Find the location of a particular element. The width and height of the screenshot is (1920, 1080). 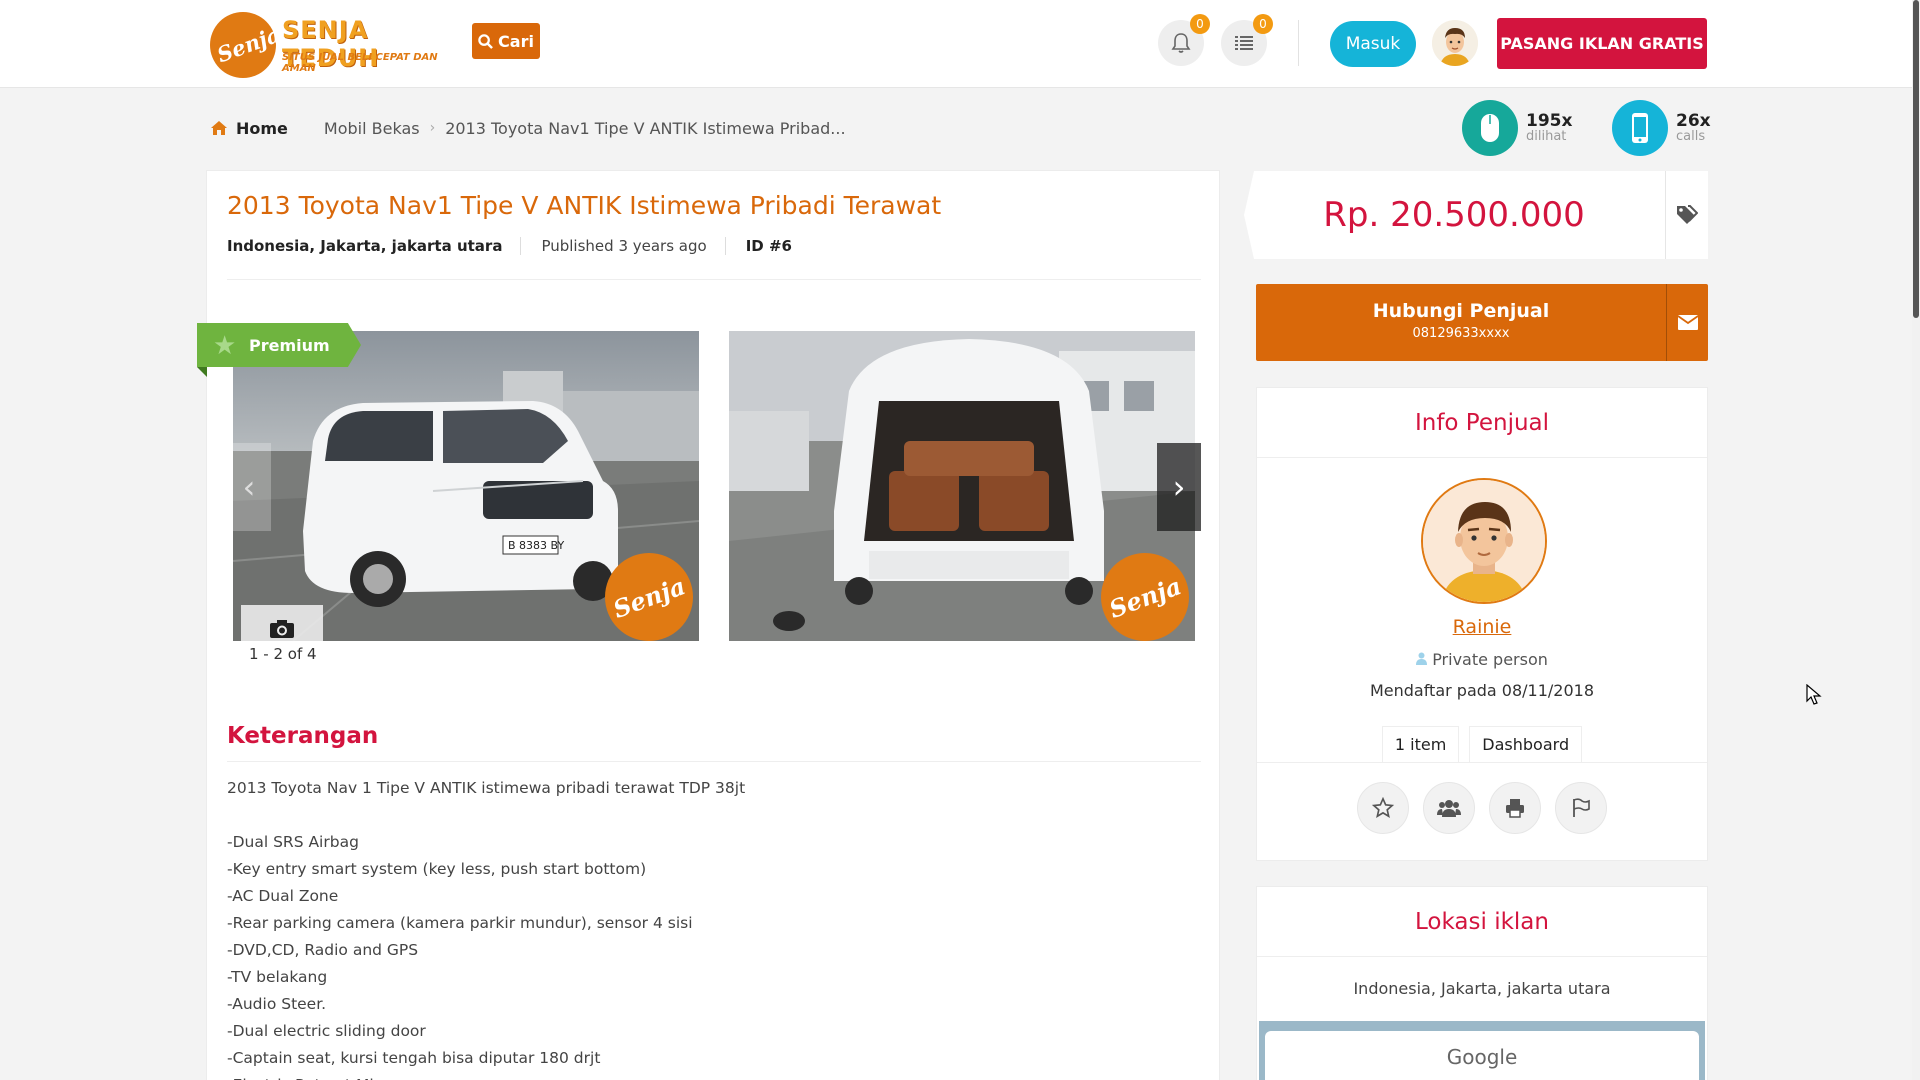

mouse-cursor-icon is located at coordinates (1814, 696).